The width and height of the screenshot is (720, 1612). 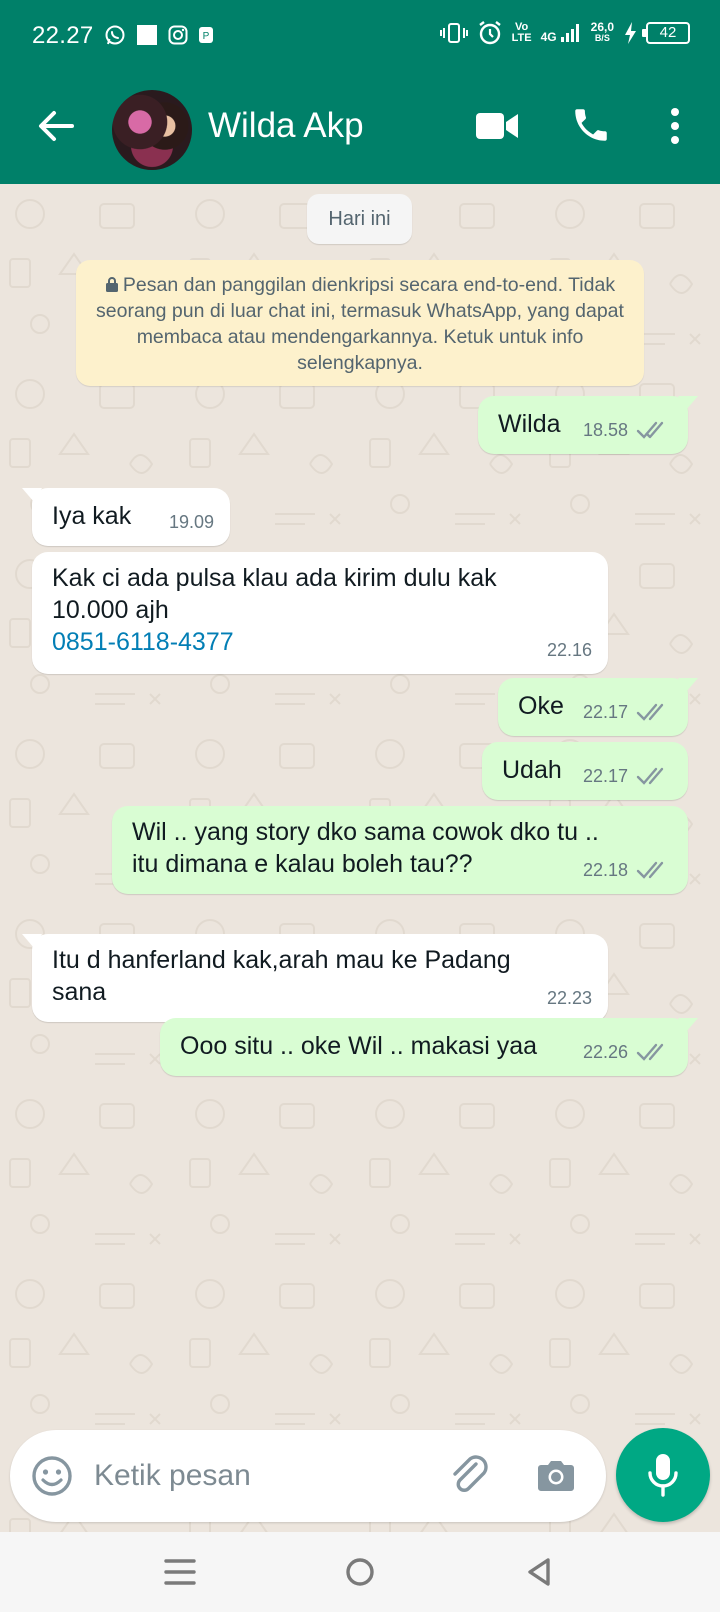 I want to click on message-time: 19.09, so click(x=191, y=522).